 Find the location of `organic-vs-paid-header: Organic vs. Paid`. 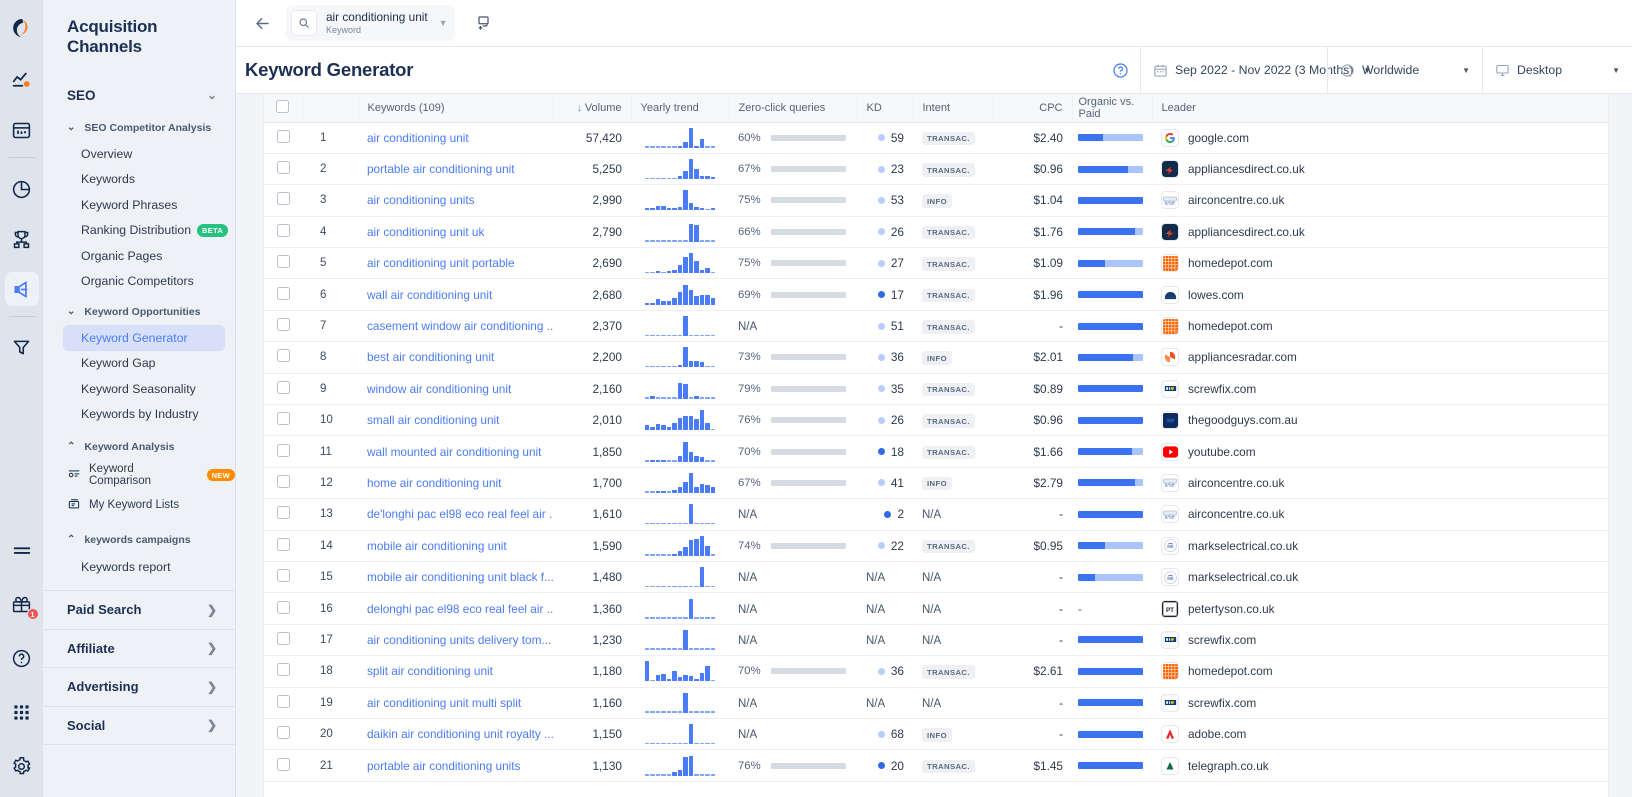

organic-vs-paid-header: Organic vs. Paid is located at coordinates (1112, 108).